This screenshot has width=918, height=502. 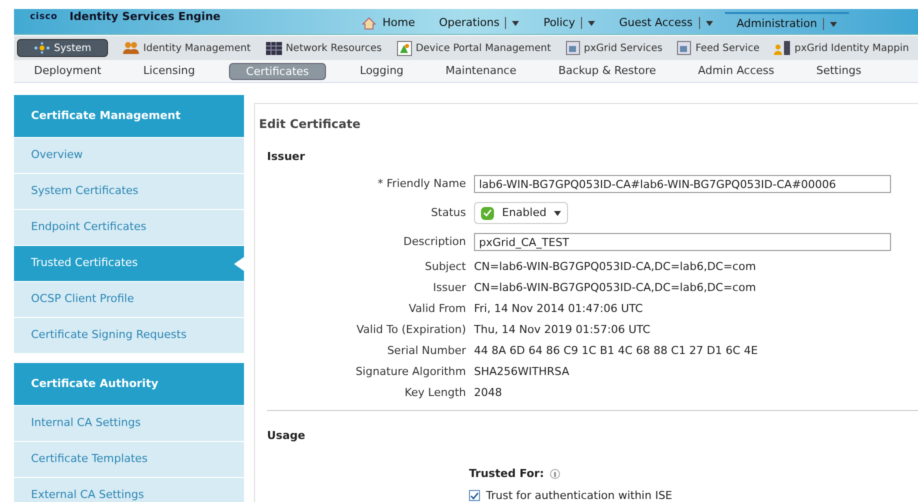 What do you see at coordinates (286, 436) in the screenshot?
I see `section-heading: Usage` at bounding box center [286, 436].